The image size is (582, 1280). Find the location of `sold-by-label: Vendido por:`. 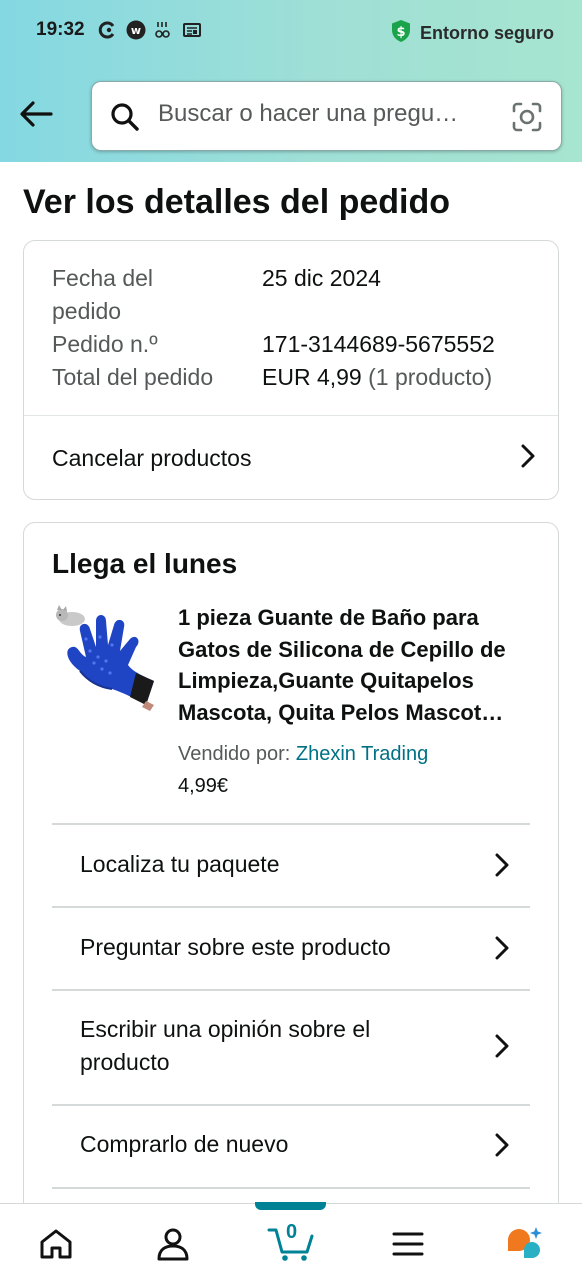

sold-by-label: Vendido por: is located at coordinates (234, 754).